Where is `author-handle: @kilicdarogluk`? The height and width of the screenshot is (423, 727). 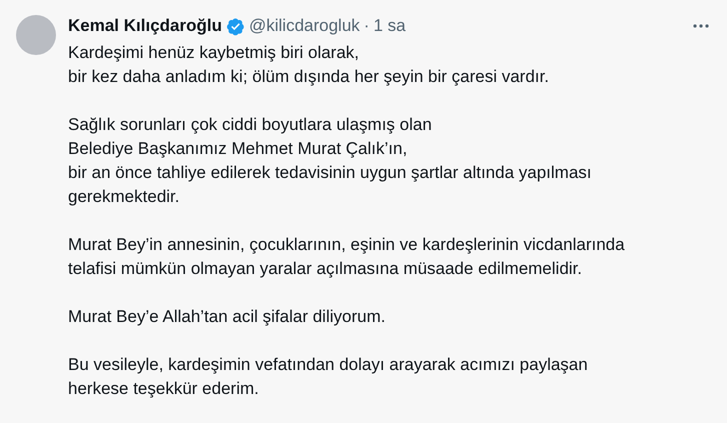
author-handle: @kilicdarogluk is located at coordinates (304, 26).